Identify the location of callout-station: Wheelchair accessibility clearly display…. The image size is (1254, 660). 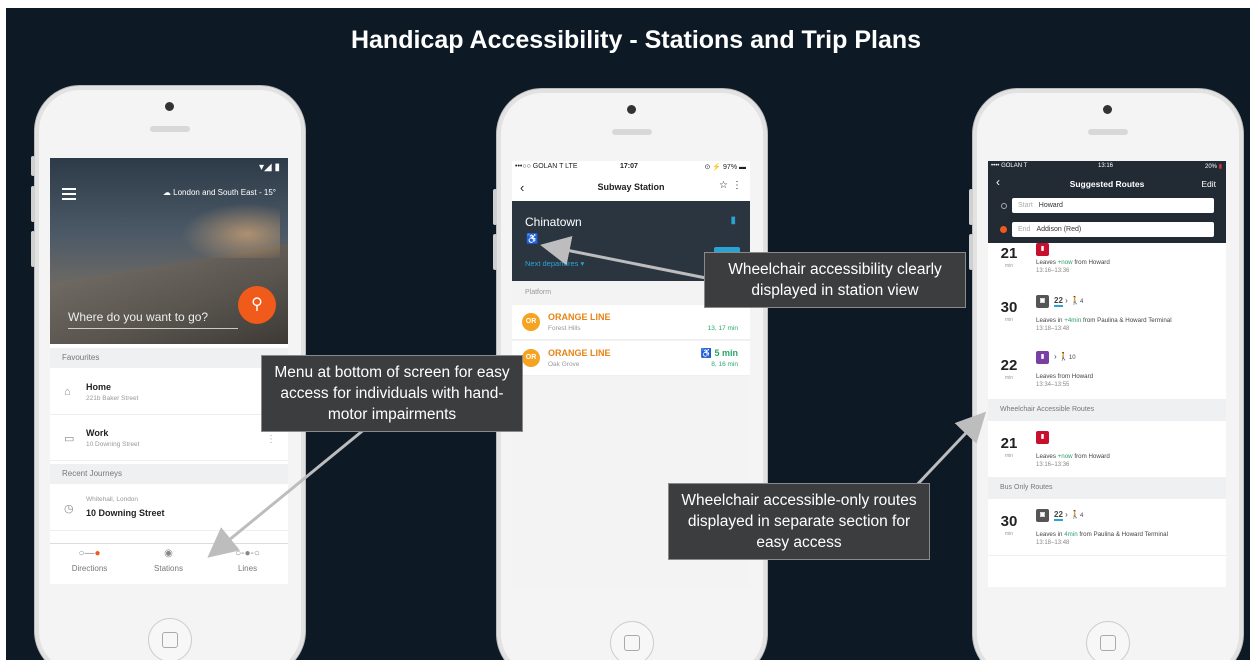
(835, 280).